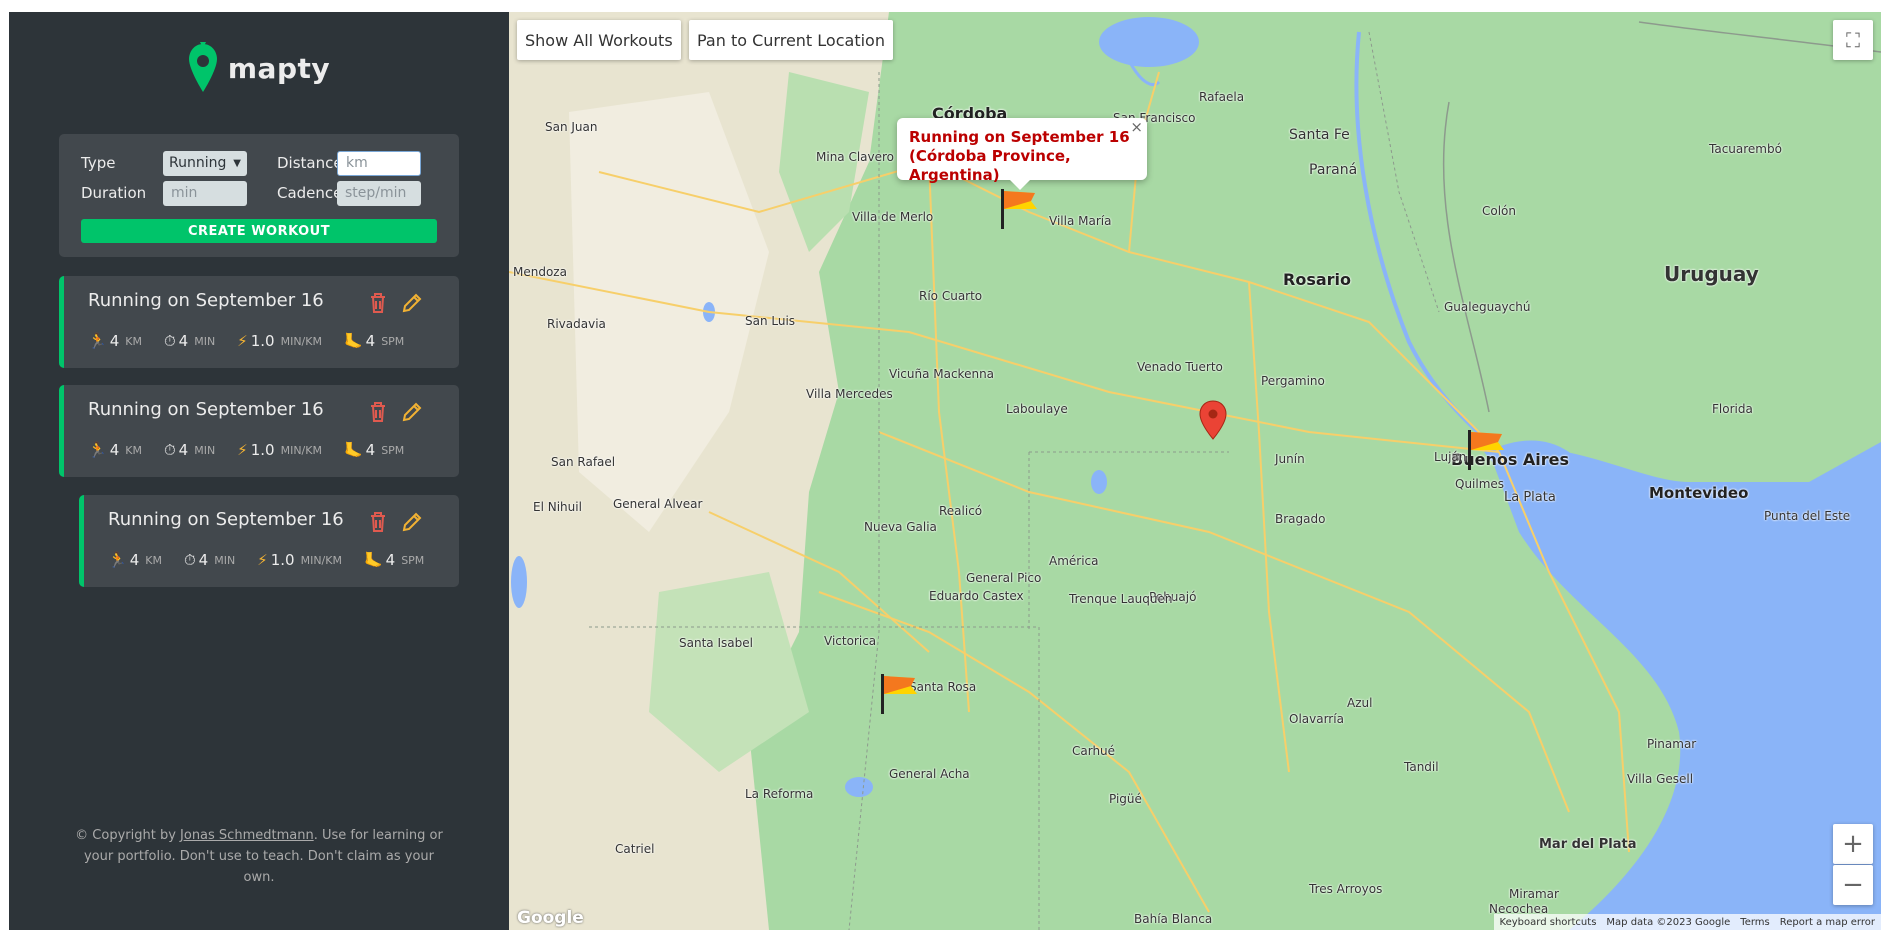  Describe the element at coordinates (1293, 381) in the screenshot. I see `place-label: Pergamino` at that location.